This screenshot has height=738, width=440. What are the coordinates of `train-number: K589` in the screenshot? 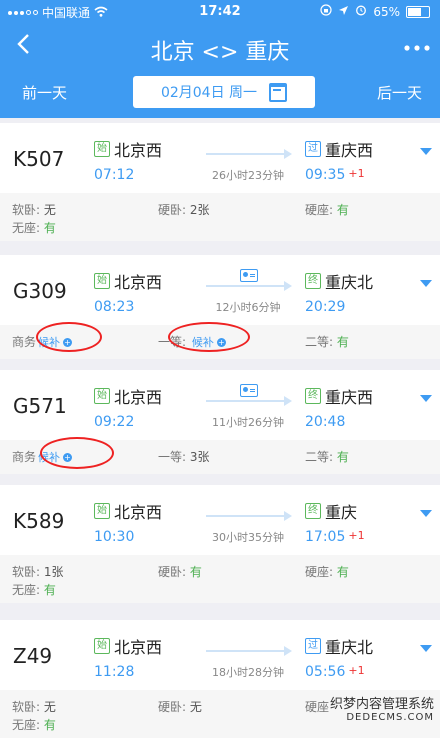 It's located at (39, 521).